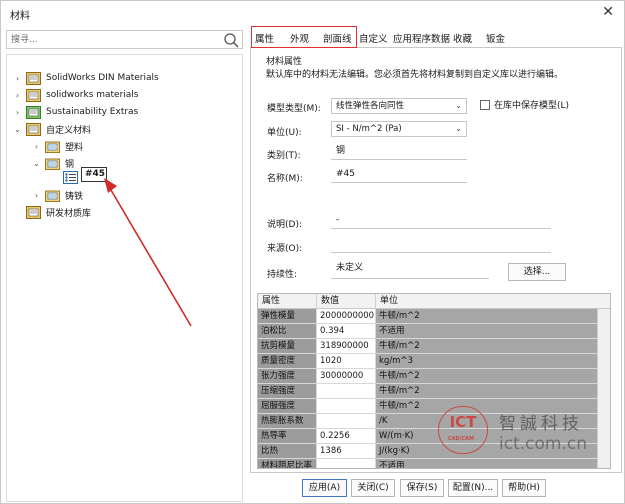  I want to click on save-model-label: 在库中保存模型(L), so click(532, 106).